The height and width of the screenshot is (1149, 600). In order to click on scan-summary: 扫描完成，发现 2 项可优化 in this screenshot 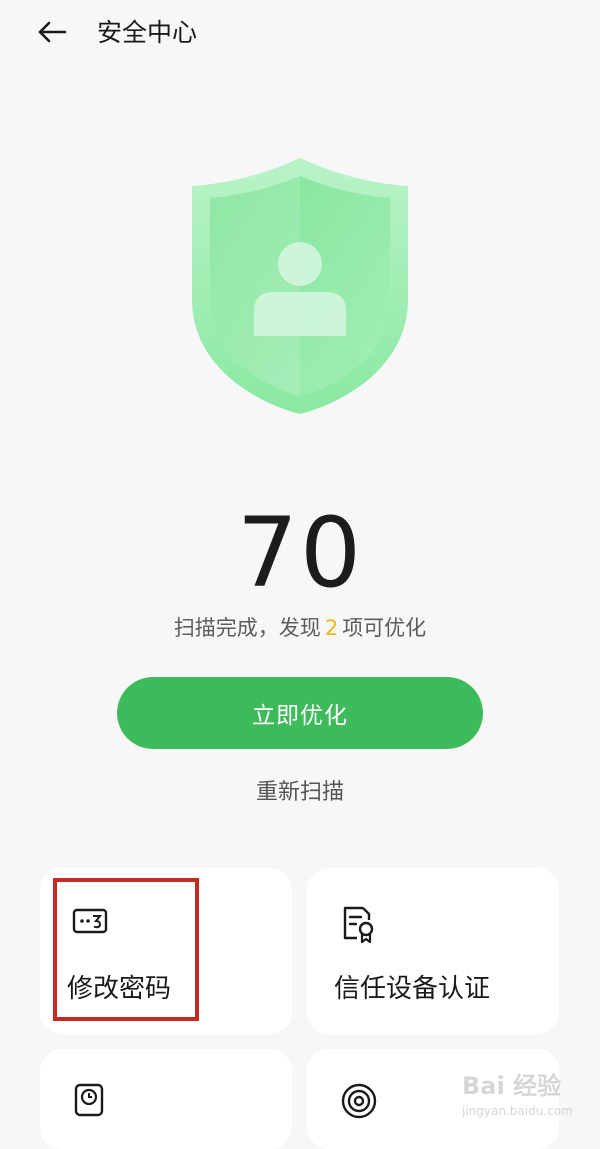, I will do `click(300, 628)`.